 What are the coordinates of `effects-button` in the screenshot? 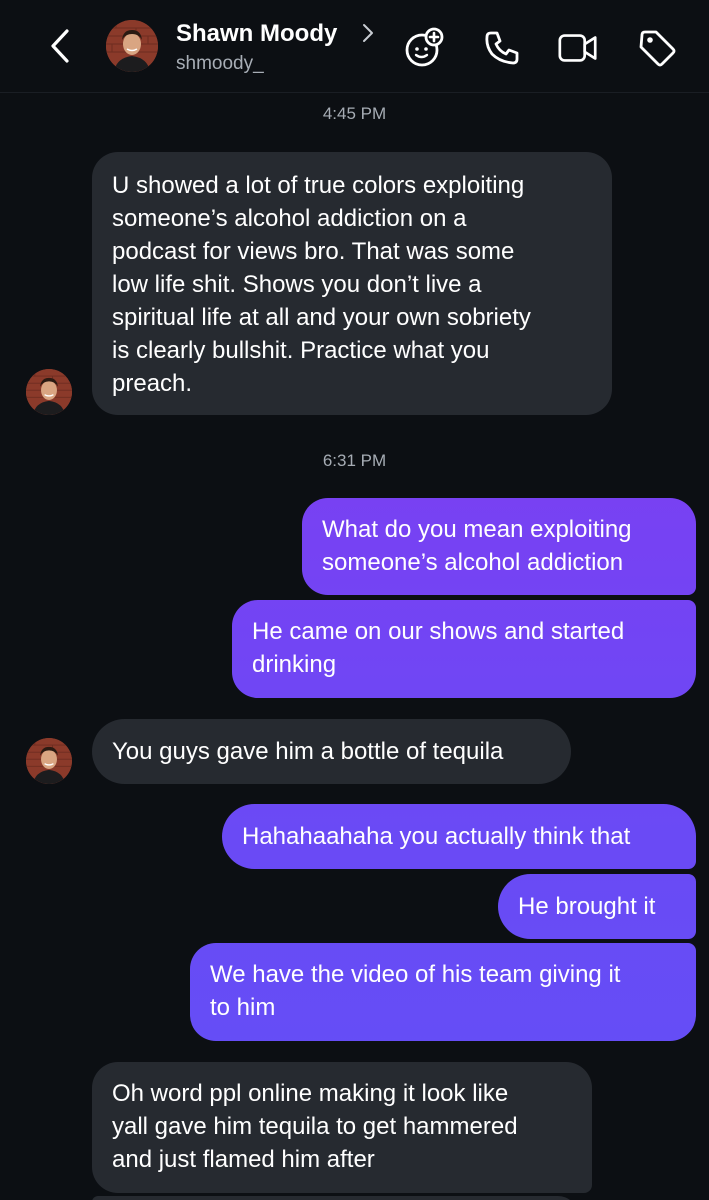 It's located at (424, 48).